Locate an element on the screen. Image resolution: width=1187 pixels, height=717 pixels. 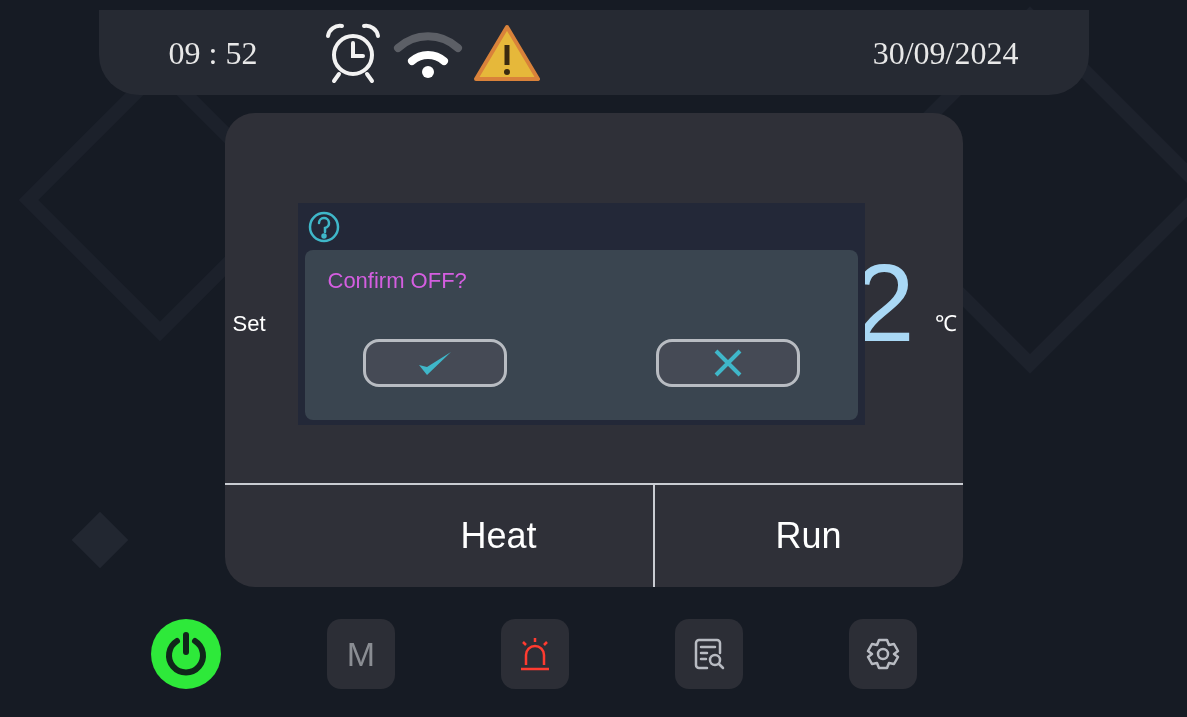
warning-icon is located at coordinates (507, 52).